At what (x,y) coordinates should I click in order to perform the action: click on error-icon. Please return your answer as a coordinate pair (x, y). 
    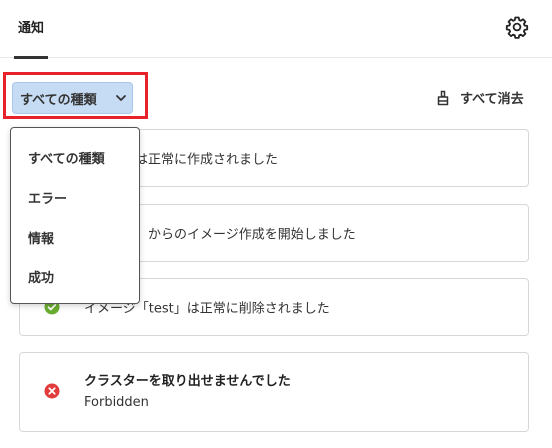
    Looking at the image, I should click on (52, 391).